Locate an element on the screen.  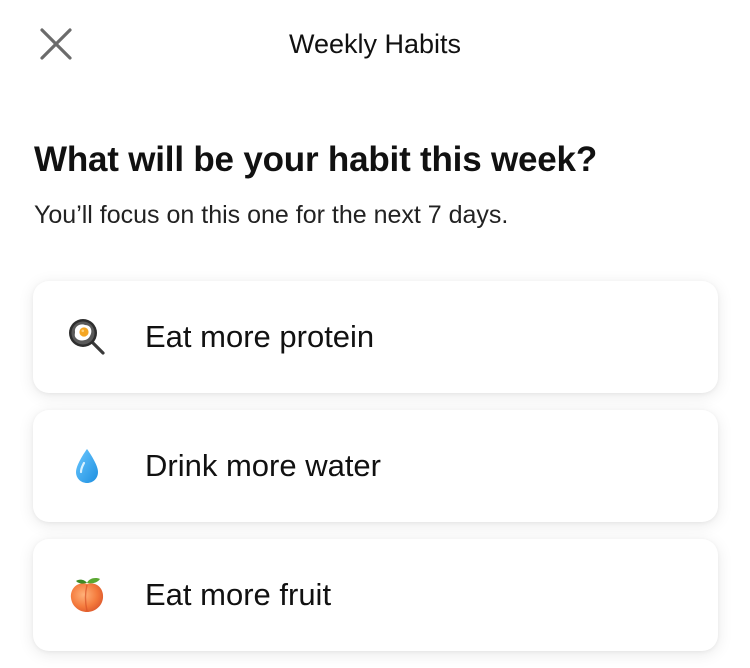
peach-icon is located at coordinates (87, 595).